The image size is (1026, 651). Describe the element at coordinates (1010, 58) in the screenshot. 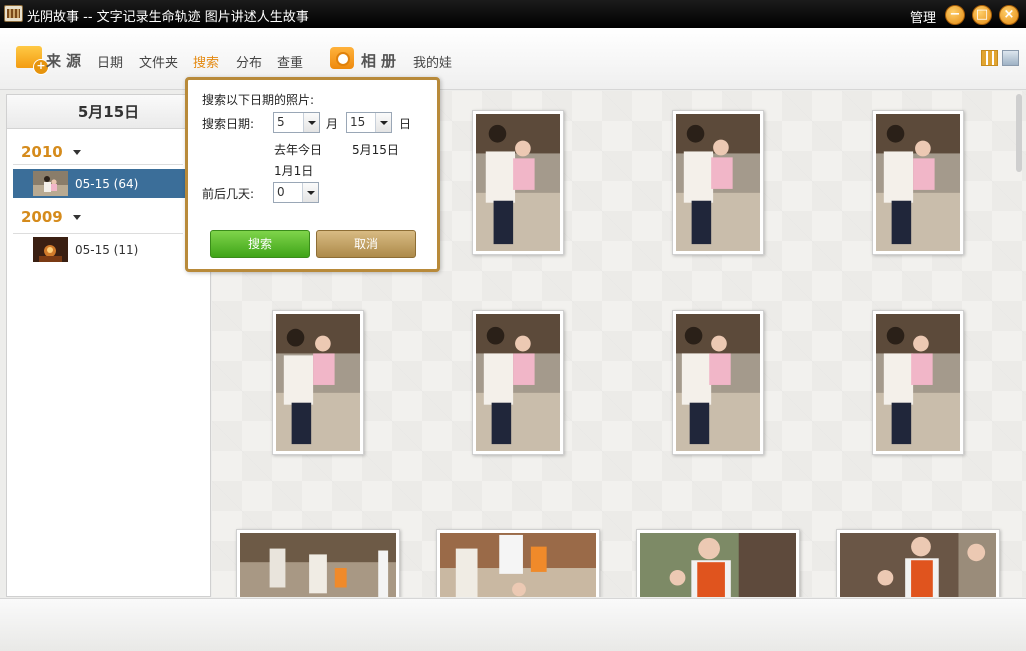

I see `single-view-icon` at that location.